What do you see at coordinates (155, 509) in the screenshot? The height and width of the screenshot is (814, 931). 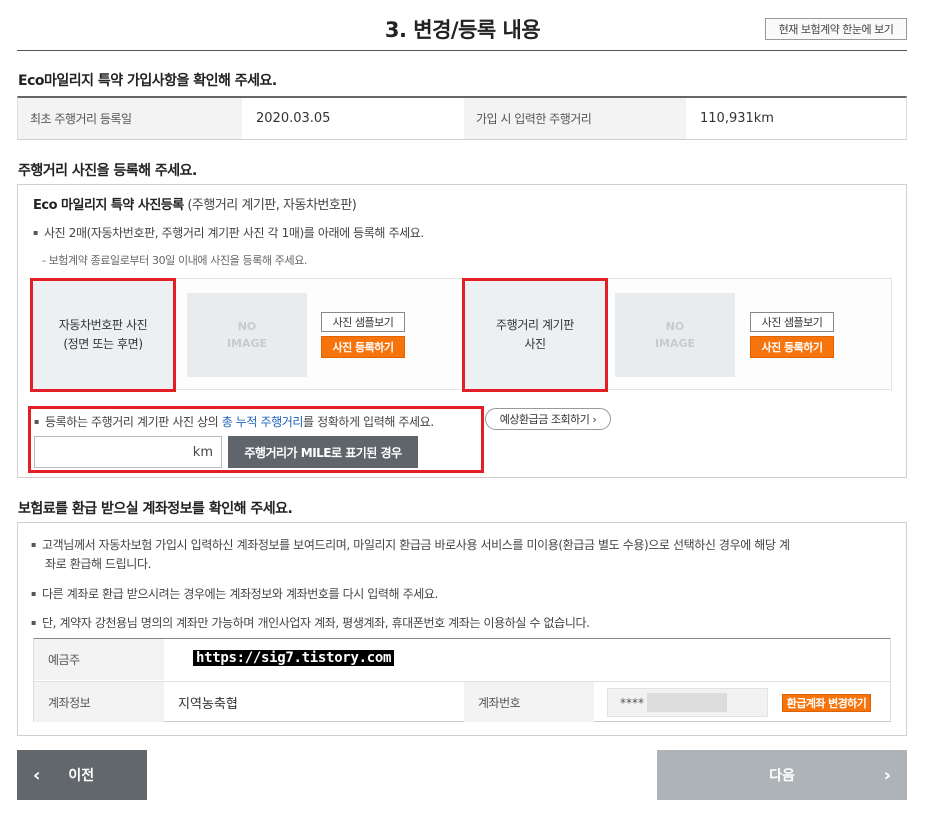 I see `account-heading: 보험료를 환급 받으실 계좌정보를 확인해 주세요.` at bounding box center [155, 509].